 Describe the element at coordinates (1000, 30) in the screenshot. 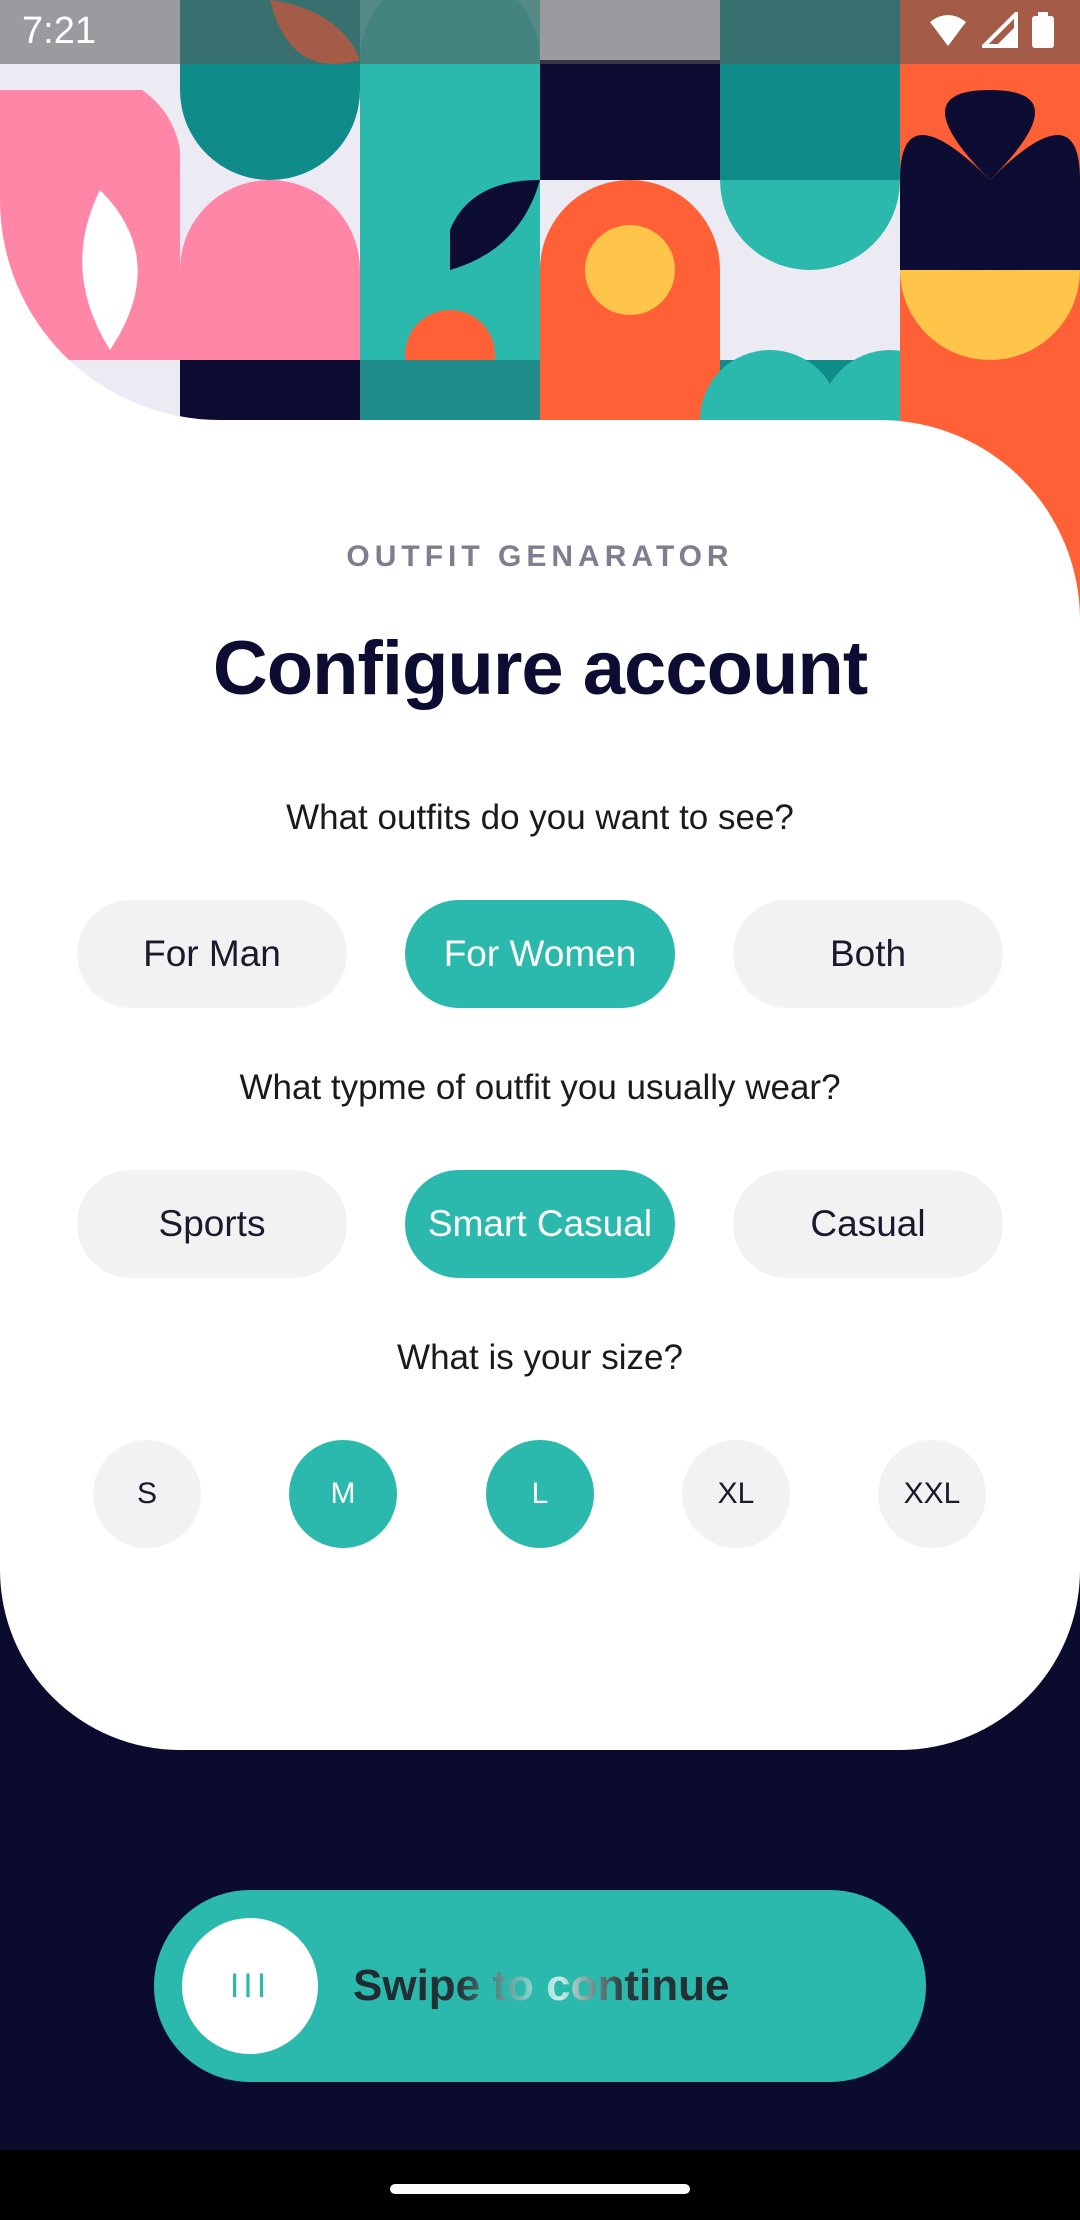

I see `cellular-signal-icon` at that location.